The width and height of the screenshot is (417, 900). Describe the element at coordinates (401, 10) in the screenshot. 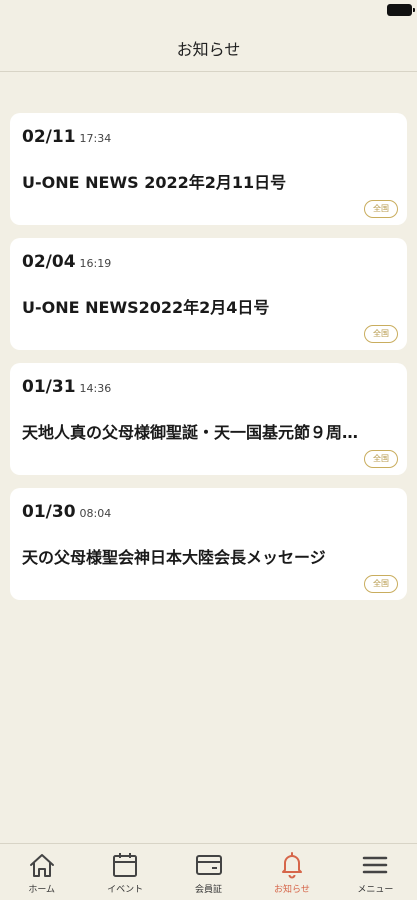

I see `battery-icon` at that location.